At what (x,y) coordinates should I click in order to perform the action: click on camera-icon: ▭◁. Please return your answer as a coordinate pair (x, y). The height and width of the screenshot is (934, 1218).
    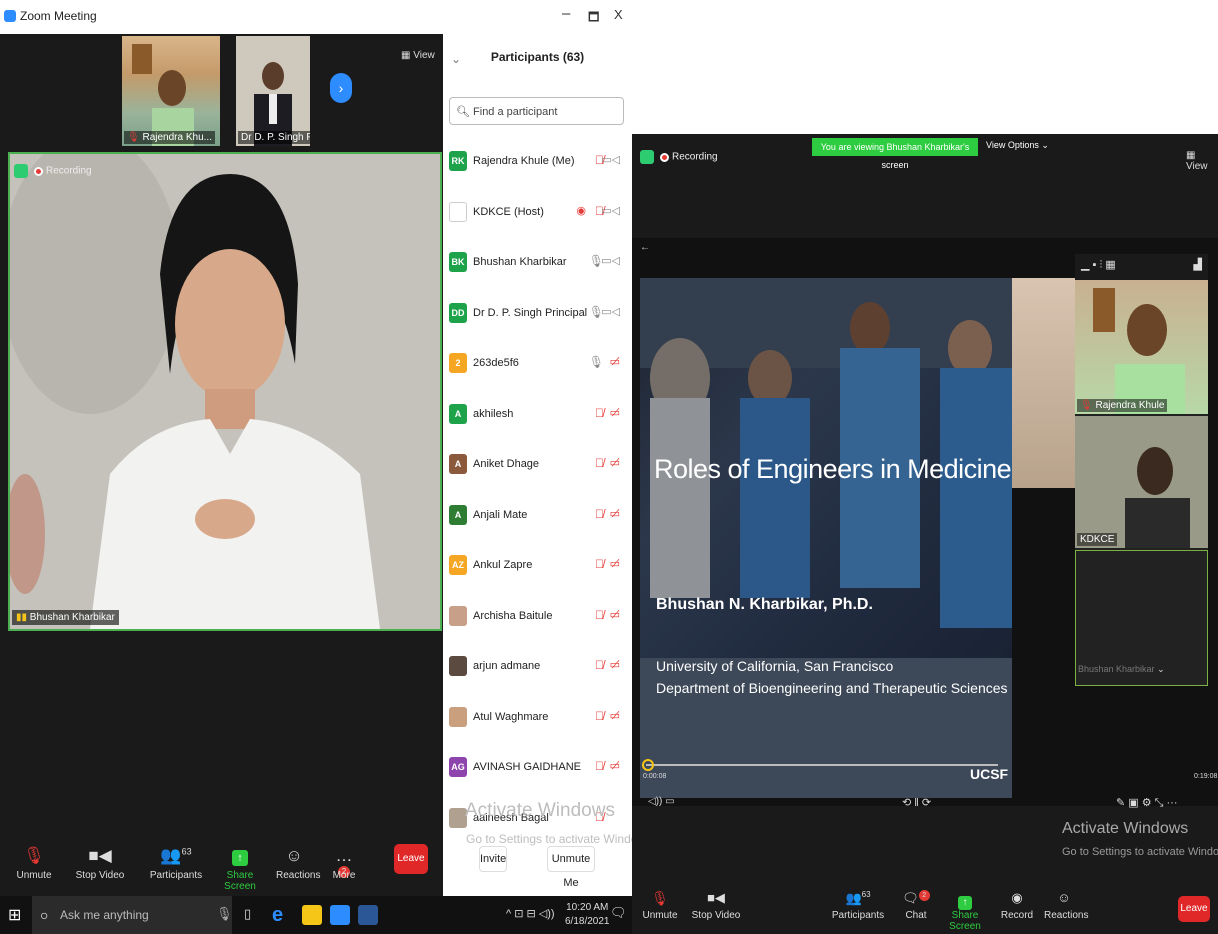
    Looking at the image, I should click on (610, 210).